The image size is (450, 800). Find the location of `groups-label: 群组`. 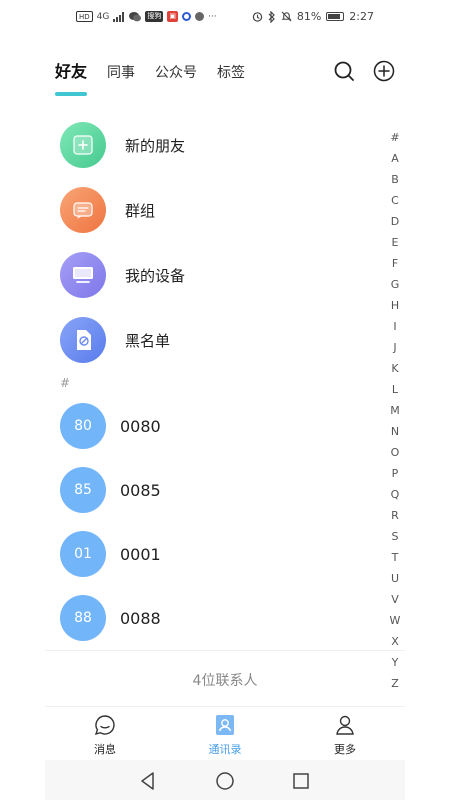

groups-label: 群组 is located at coordinates (140, 210).